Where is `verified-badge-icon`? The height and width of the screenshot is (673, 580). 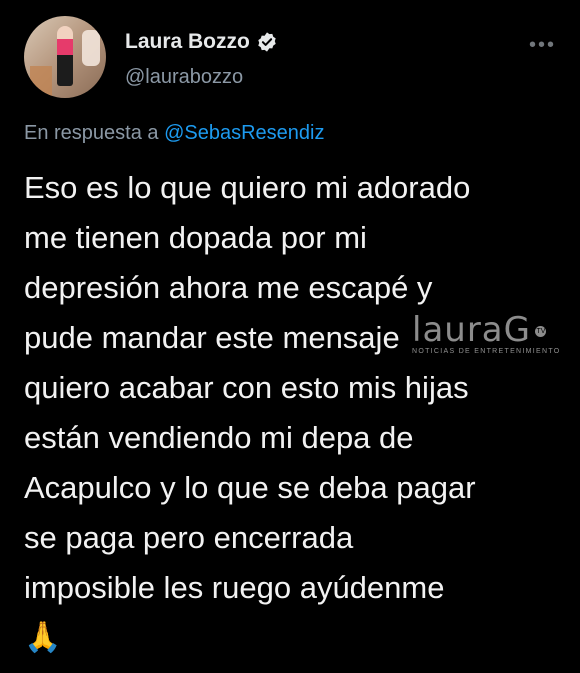 verified-badge-icon is located at coordinates (267, 42).